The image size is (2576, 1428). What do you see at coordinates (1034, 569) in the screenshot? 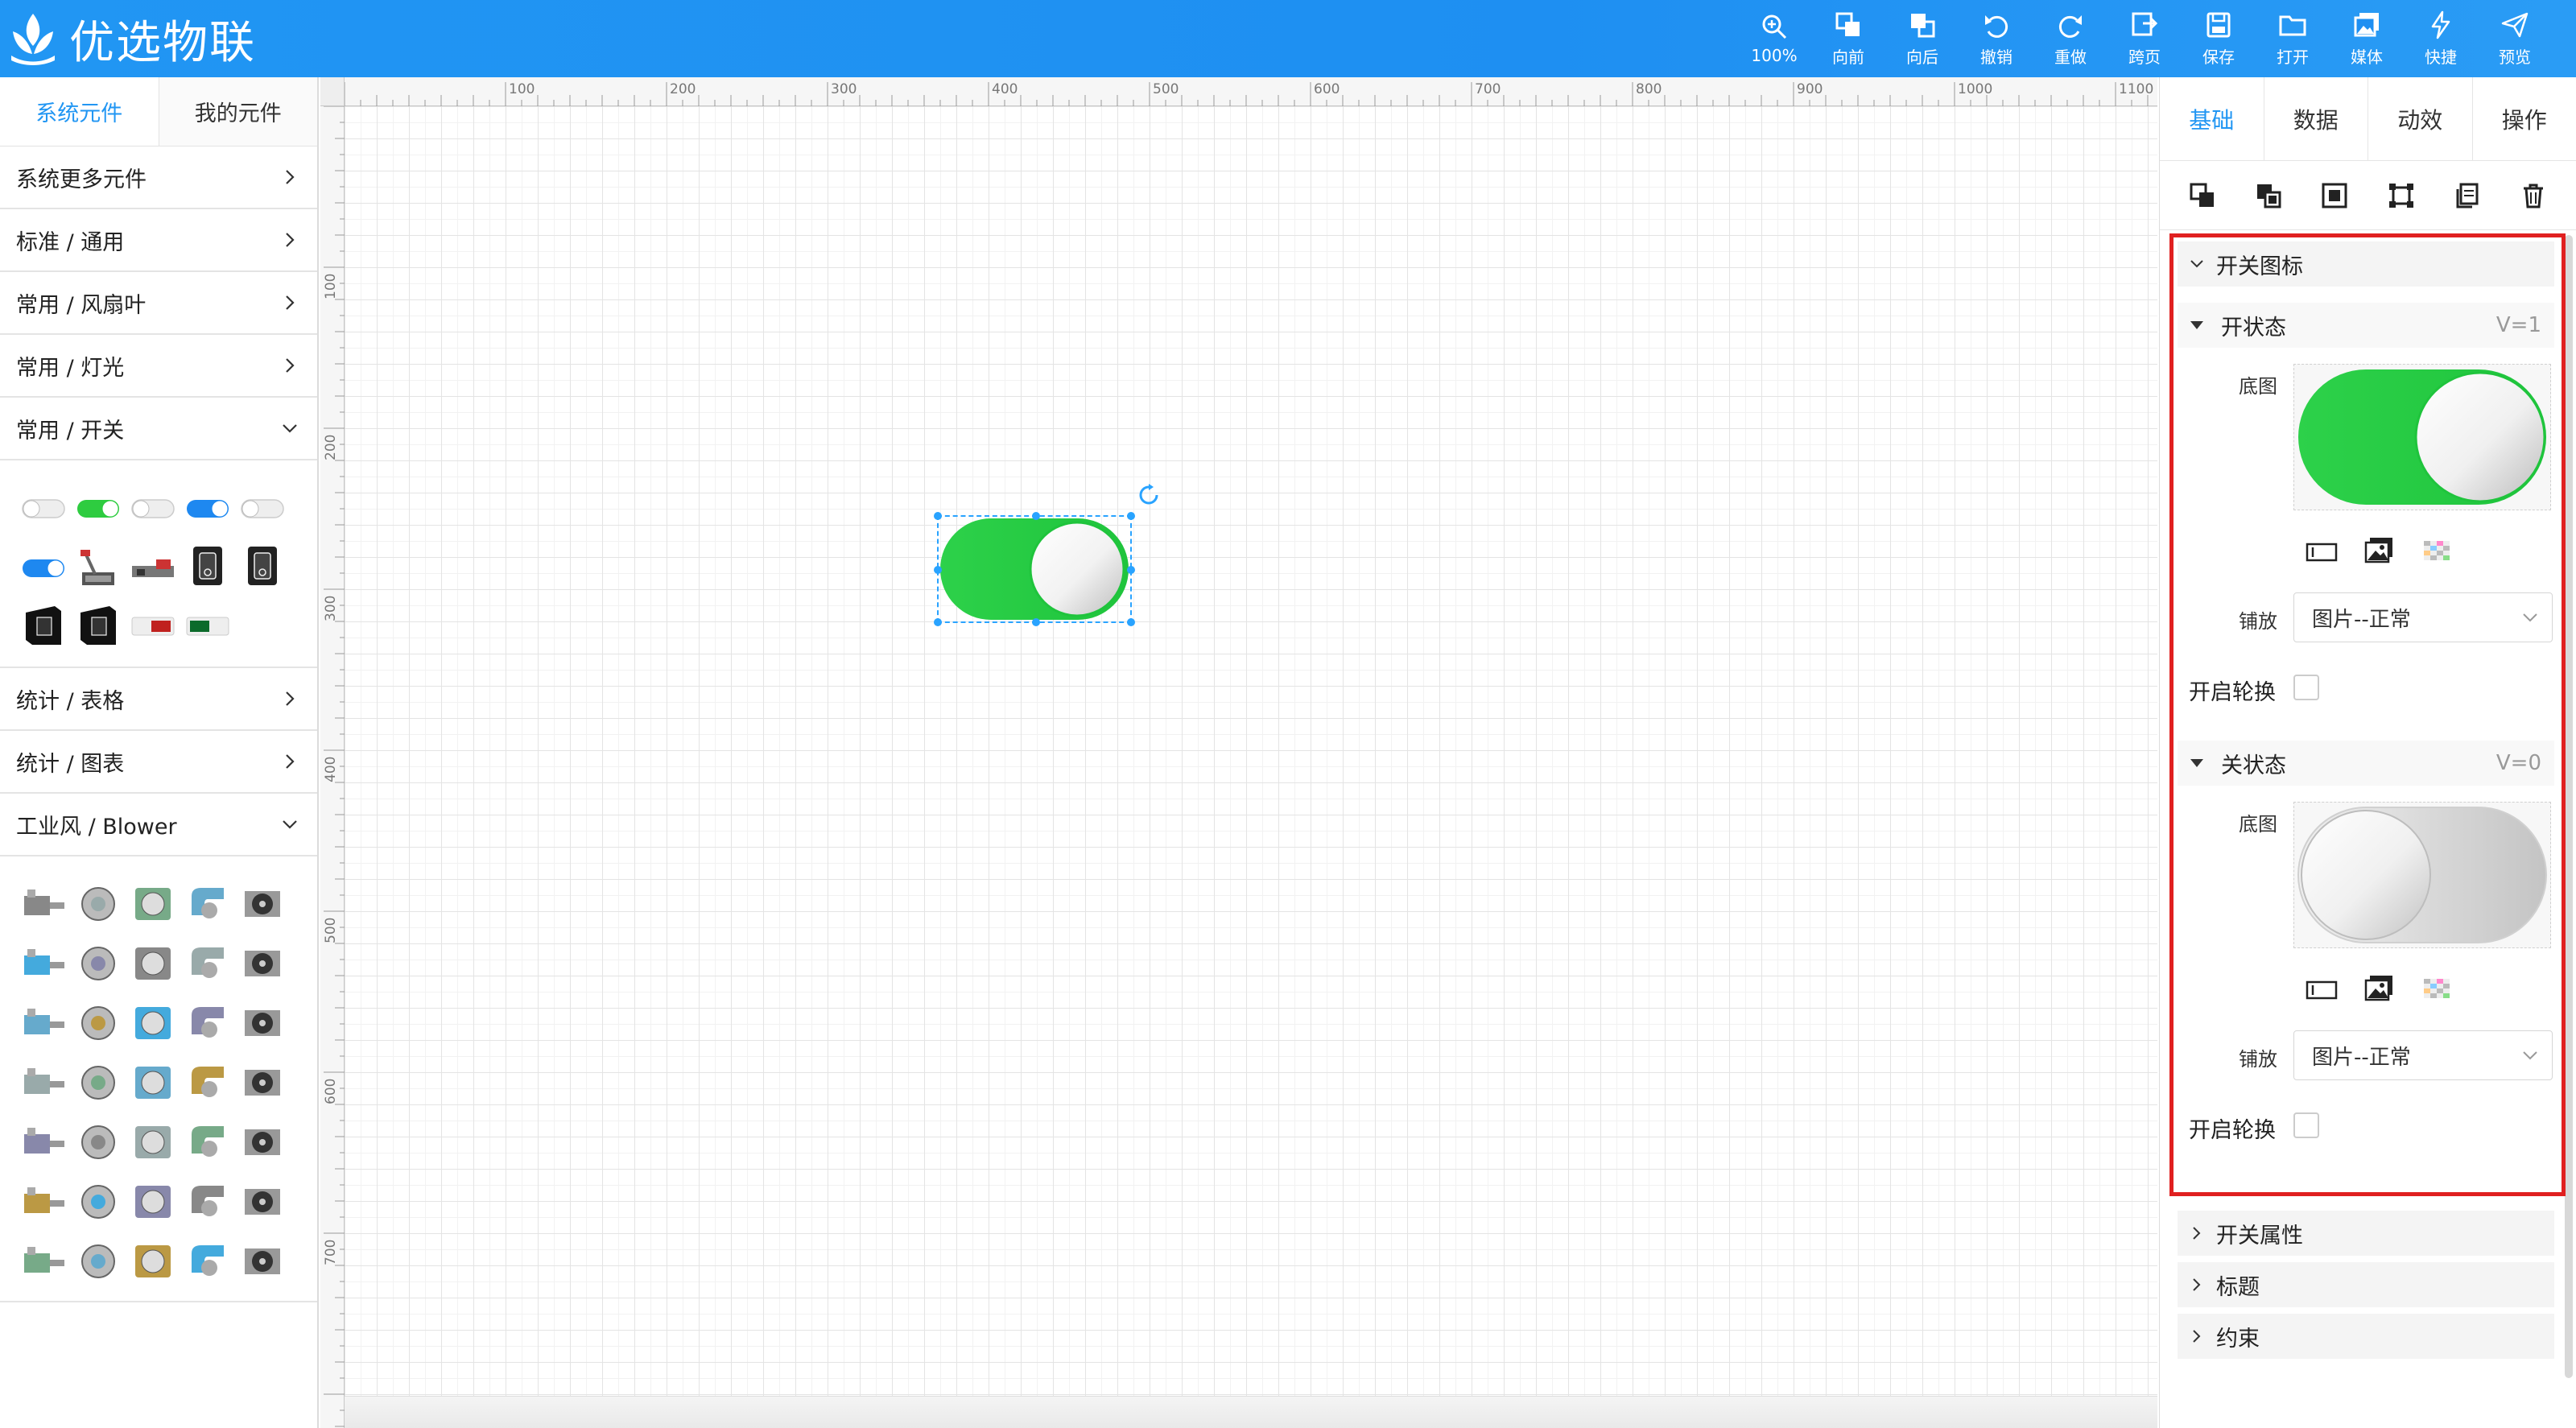
I see `selection-box` at bounding box center [1034, 569].